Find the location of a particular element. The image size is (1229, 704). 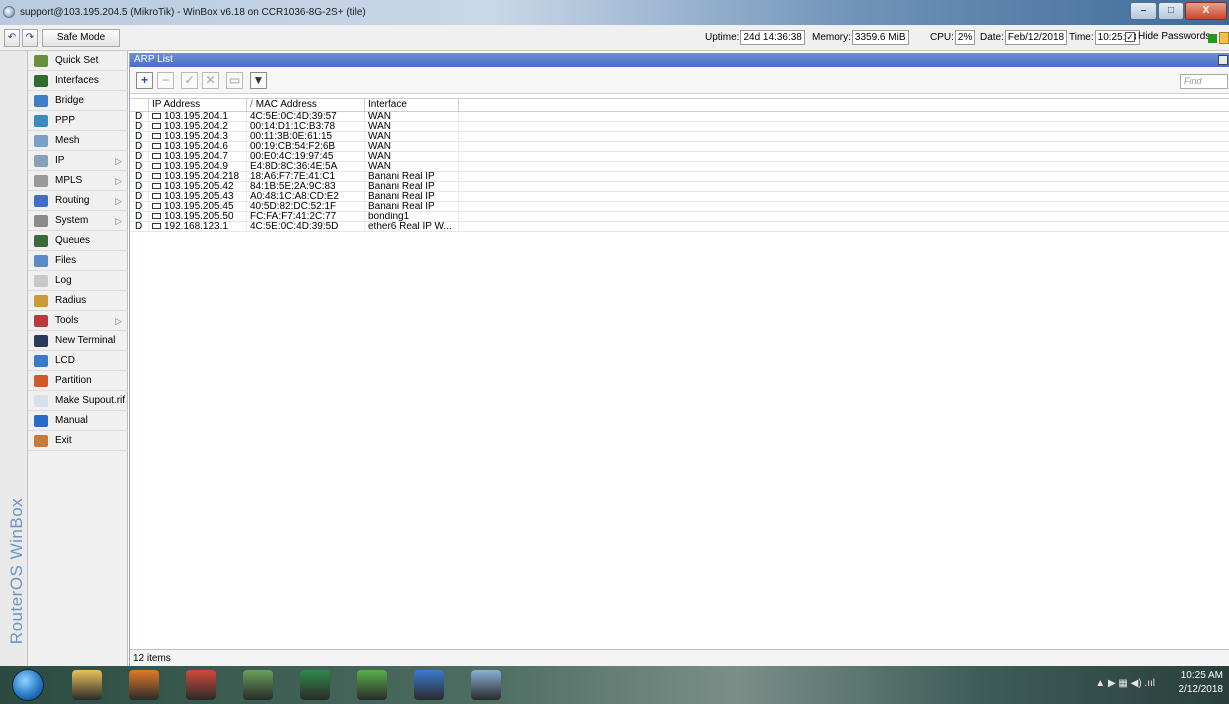

sidebar-item-new-terminal: New Terminal is located at coordinates (78, 341).